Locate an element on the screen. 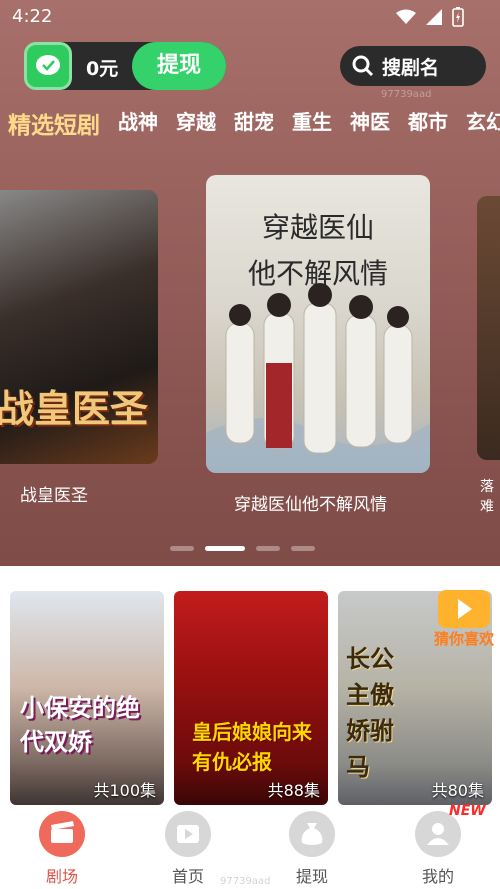 The height and width of the screenshot is (889, 500). status-icons is located at coordinates (430, 17).